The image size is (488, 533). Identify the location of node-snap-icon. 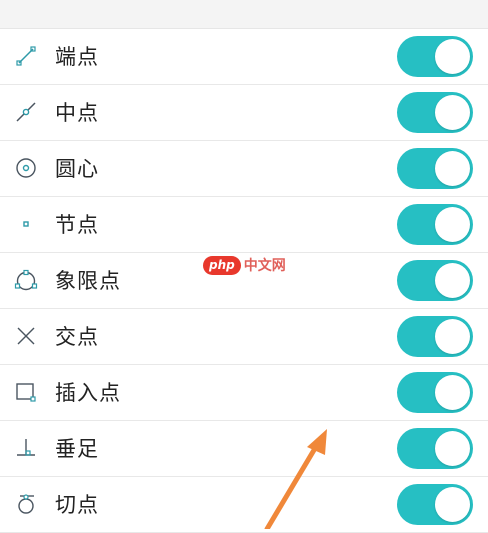
(26, 224).